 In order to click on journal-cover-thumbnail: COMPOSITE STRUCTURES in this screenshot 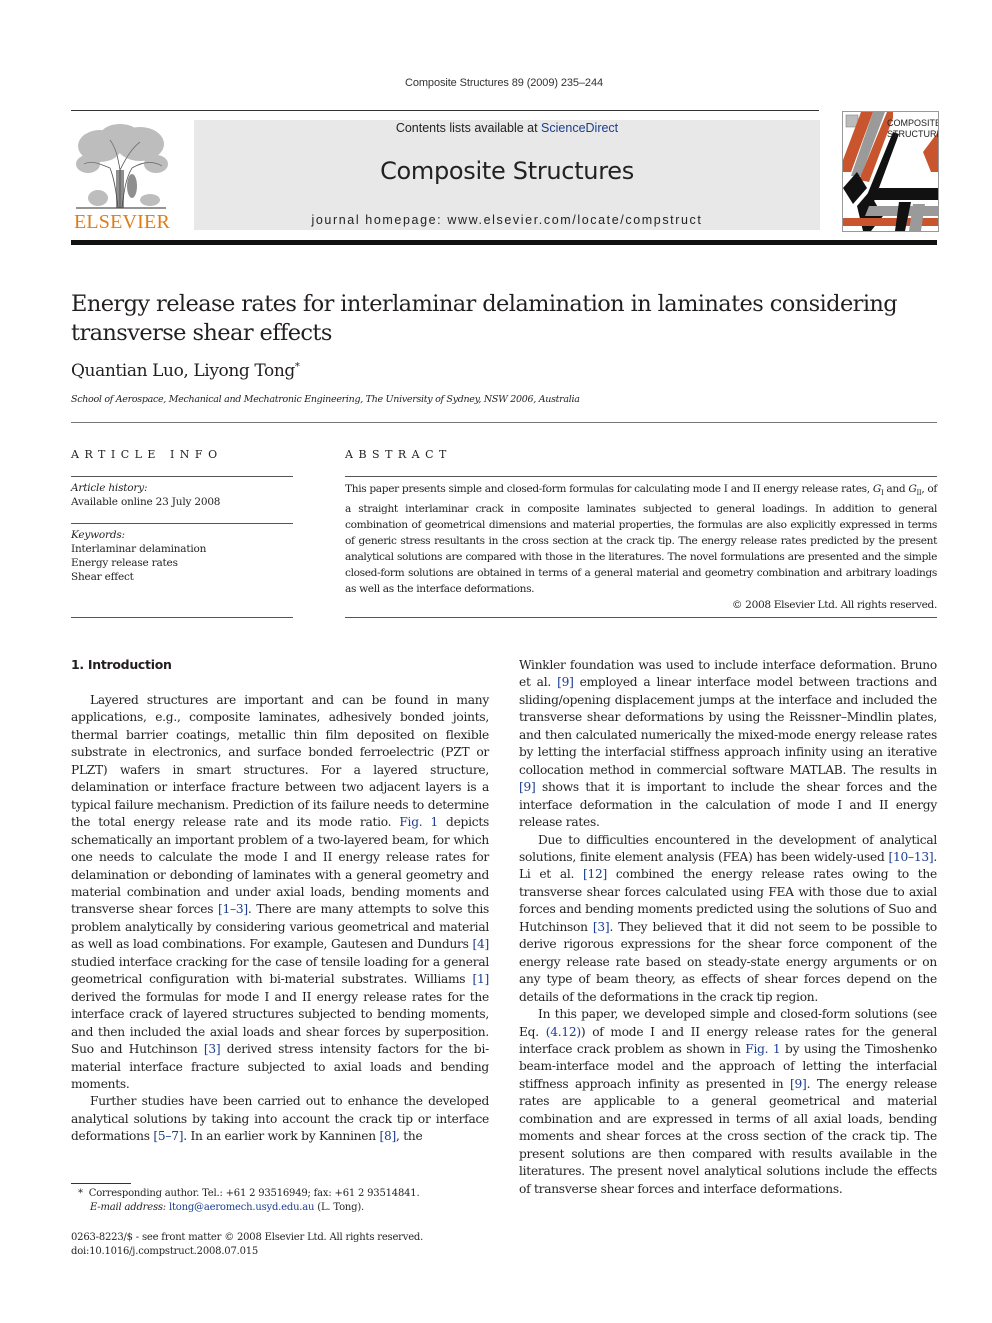, I will do `click(890, 171)`.